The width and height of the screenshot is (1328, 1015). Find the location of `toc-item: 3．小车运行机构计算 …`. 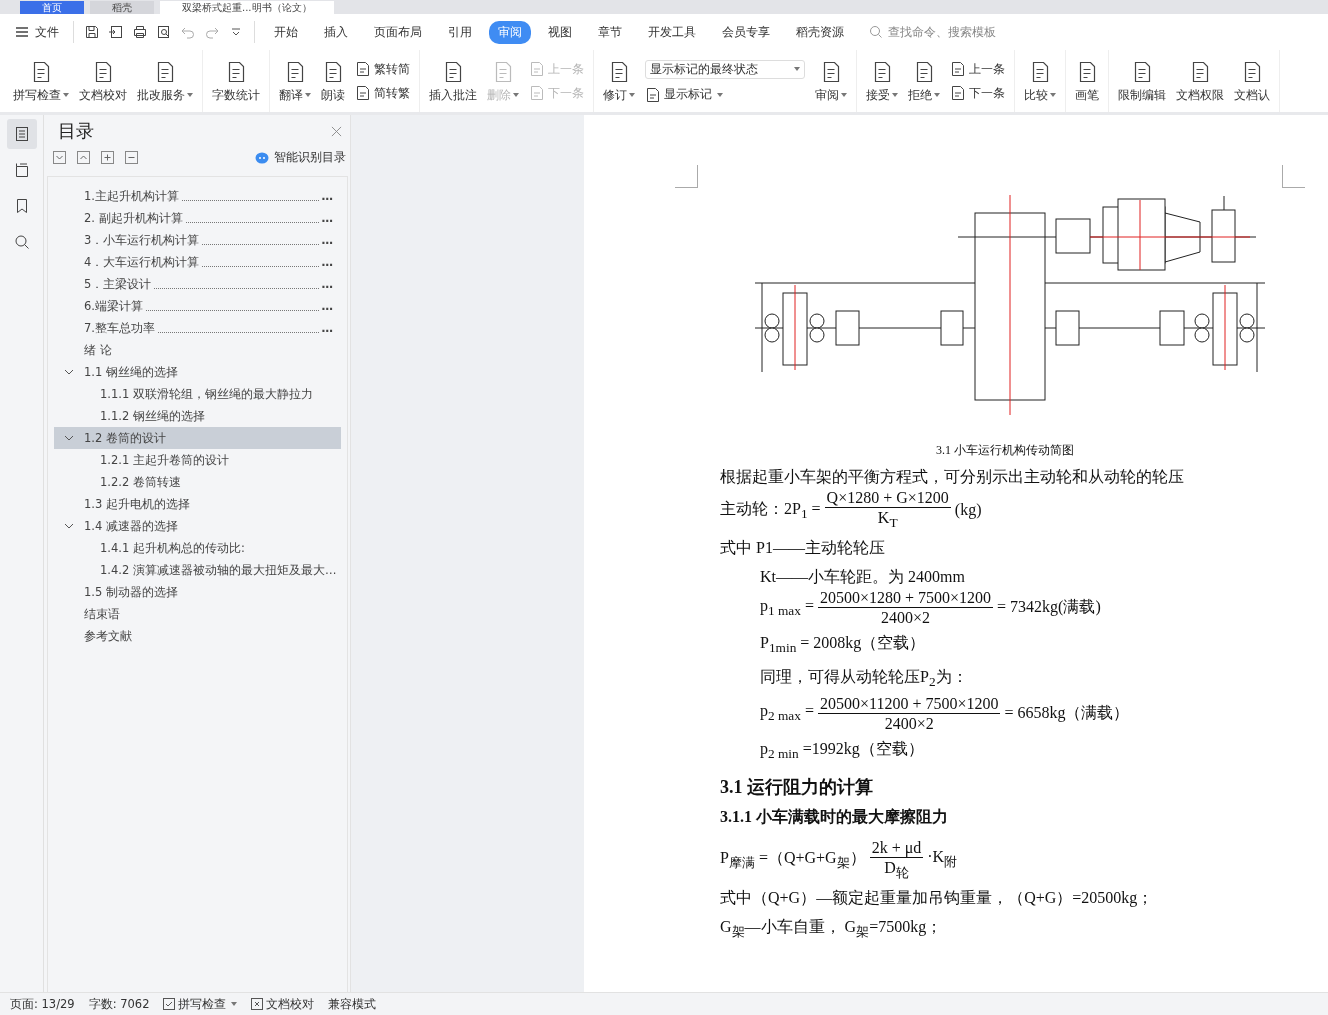

toc-item: 3．小车运行机构计算 … is located at coordinates (197, 240).